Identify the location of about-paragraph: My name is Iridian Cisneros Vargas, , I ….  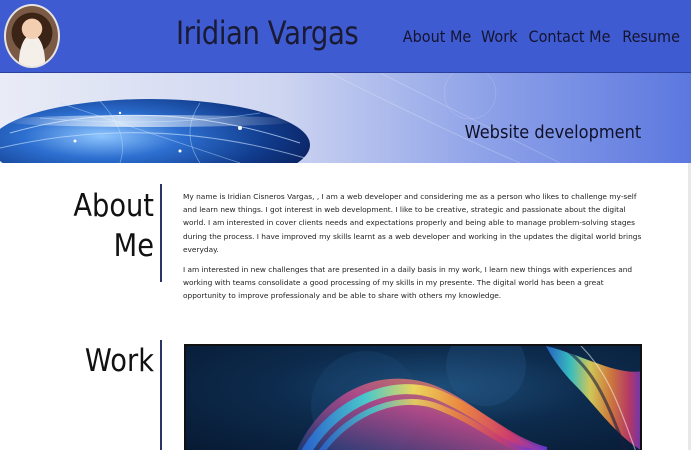
(412, 223).